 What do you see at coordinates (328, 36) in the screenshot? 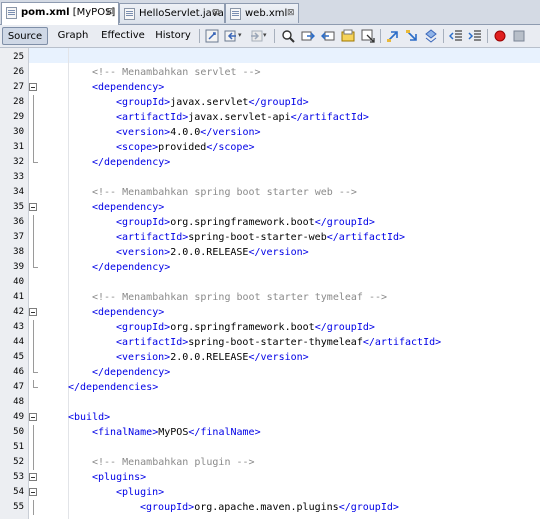
I see `find-next-icon` at bounding box center [328, 36].